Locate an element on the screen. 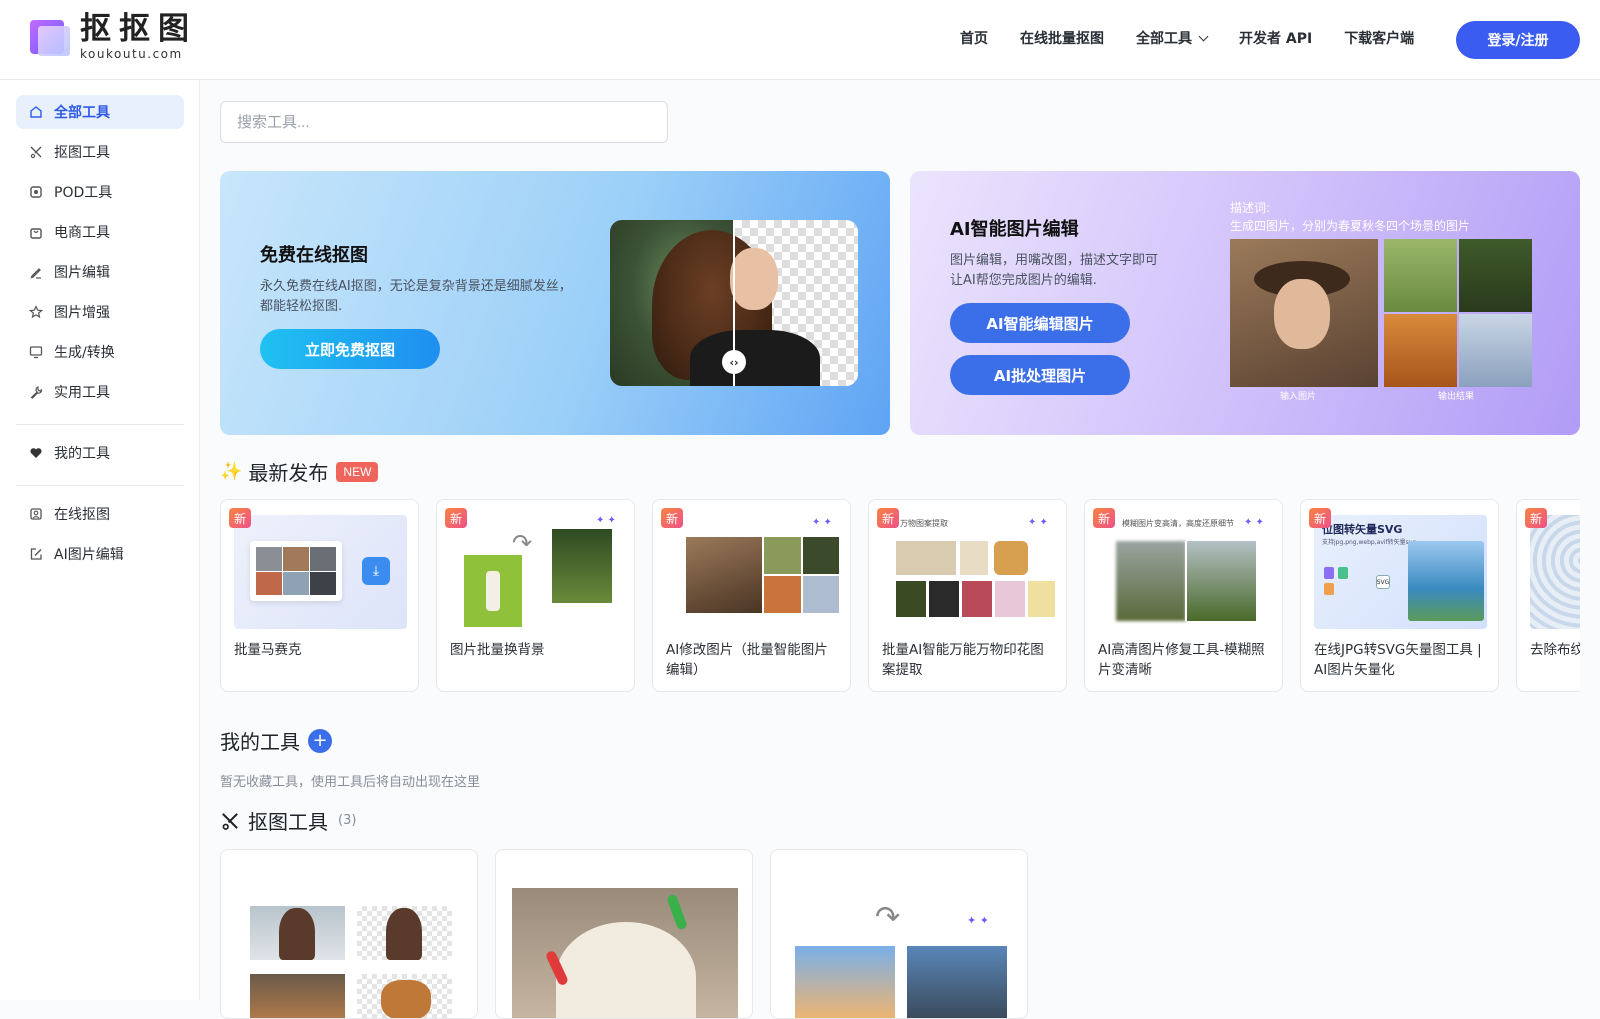 Image resolution: width=1600 pixels, height=1019 pixels. tool-card-ai-edit: 新 ✦ ✦ AI修改图片（批量智能图片编辑） is located at coordinates (751, 595).